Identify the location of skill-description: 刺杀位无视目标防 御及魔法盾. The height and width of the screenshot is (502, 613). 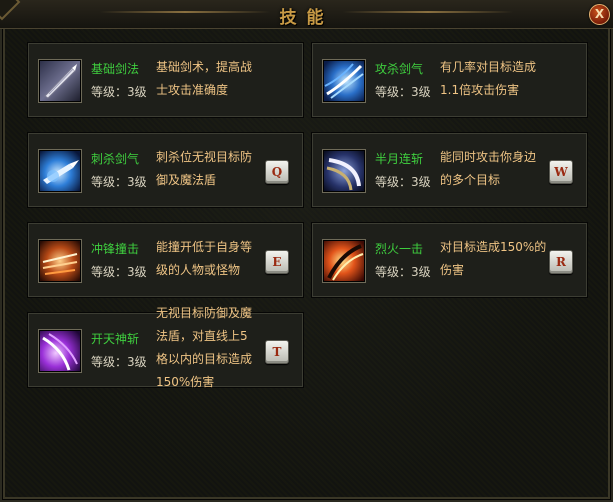
(213, 169).